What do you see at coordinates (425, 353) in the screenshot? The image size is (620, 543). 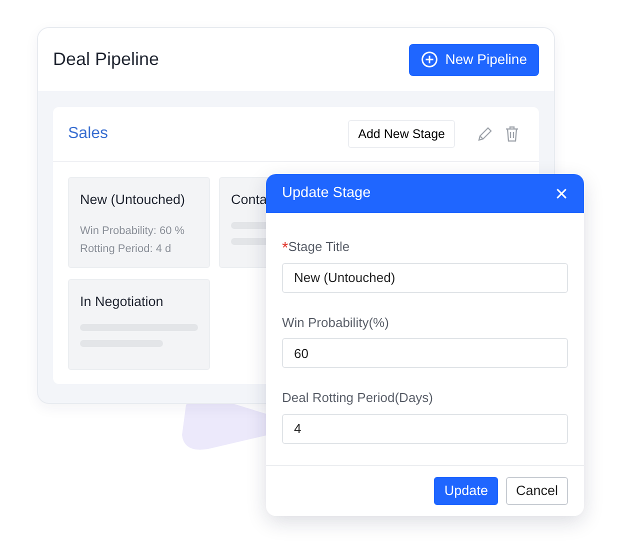 I see `input-field: 60` at bounding box center [425, 353].